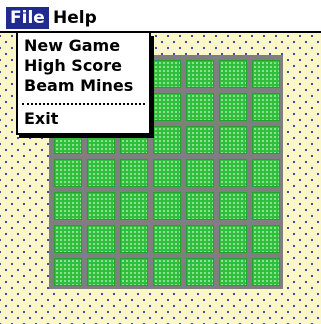 The width and height of the screenshot is (321, 324). Describe the element at coordinates (83, 104) in the screenshot. I see `menu-separator` at that location.